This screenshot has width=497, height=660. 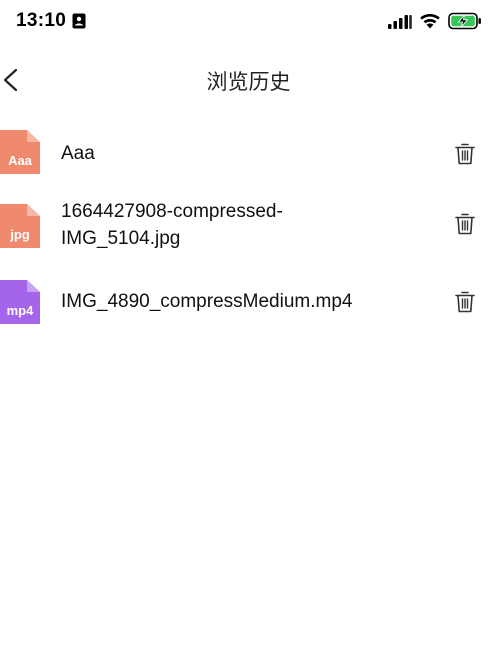 I want to click on history-item: Aaa Aaa, so click(x=248, y=152).